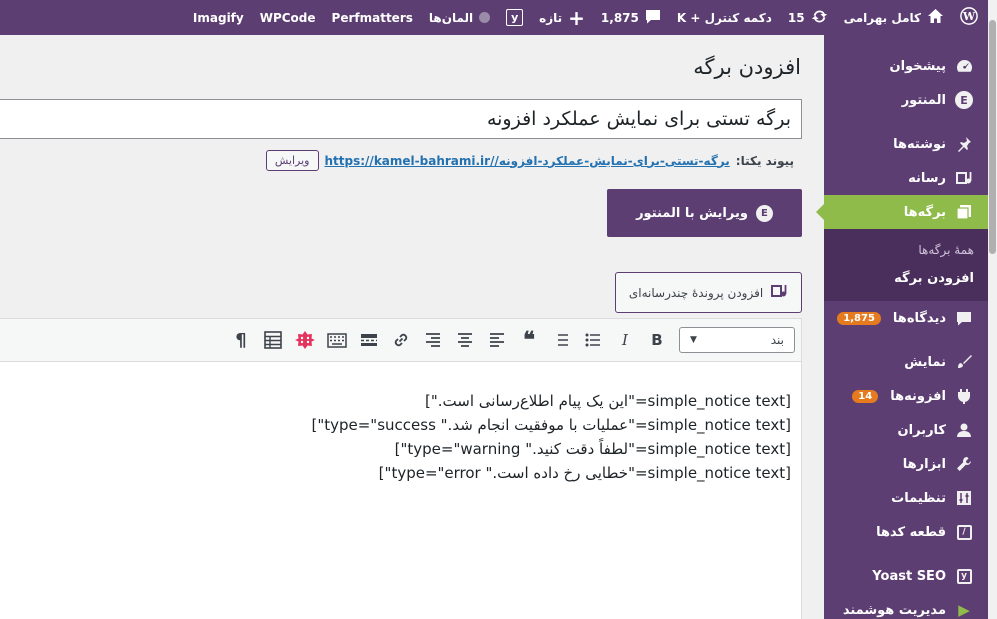 This screenshot has height=619, width=997. I want to click on new-label: تازه, so click(551, 17).